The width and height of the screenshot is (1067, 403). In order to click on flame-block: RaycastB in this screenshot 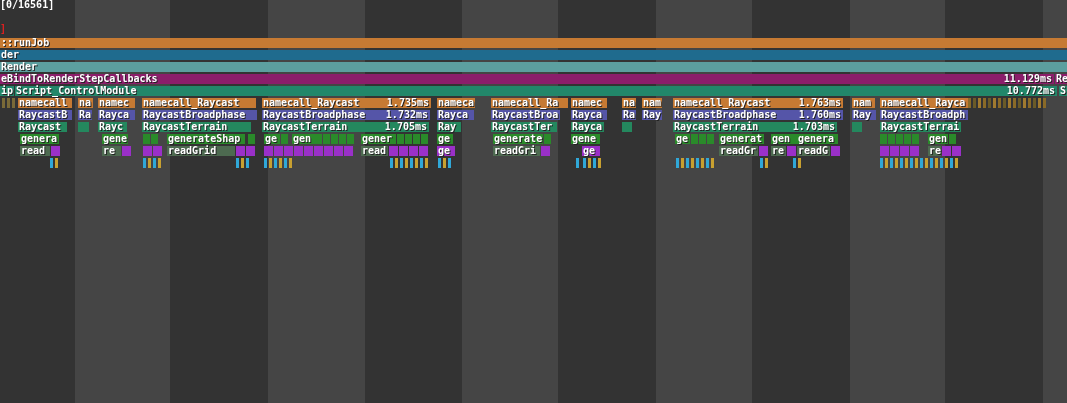, I will do `click(45, 115)`.